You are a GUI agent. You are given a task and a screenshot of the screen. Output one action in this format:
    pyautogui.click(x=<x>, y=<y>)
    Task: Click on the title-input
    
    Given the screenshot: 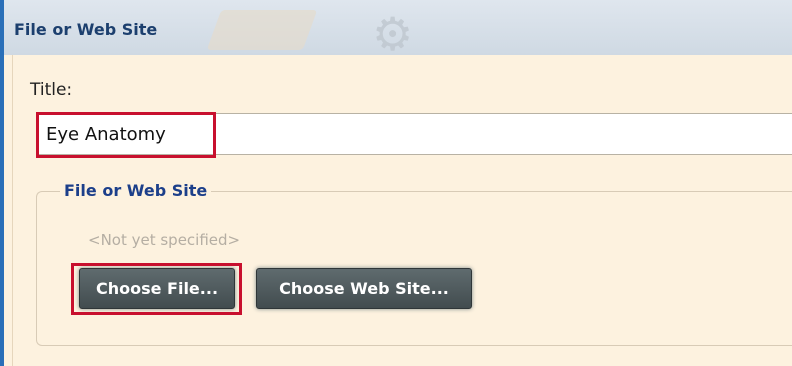 What is the action you would take?
    pyautogui.click(x=414, y=134)
    